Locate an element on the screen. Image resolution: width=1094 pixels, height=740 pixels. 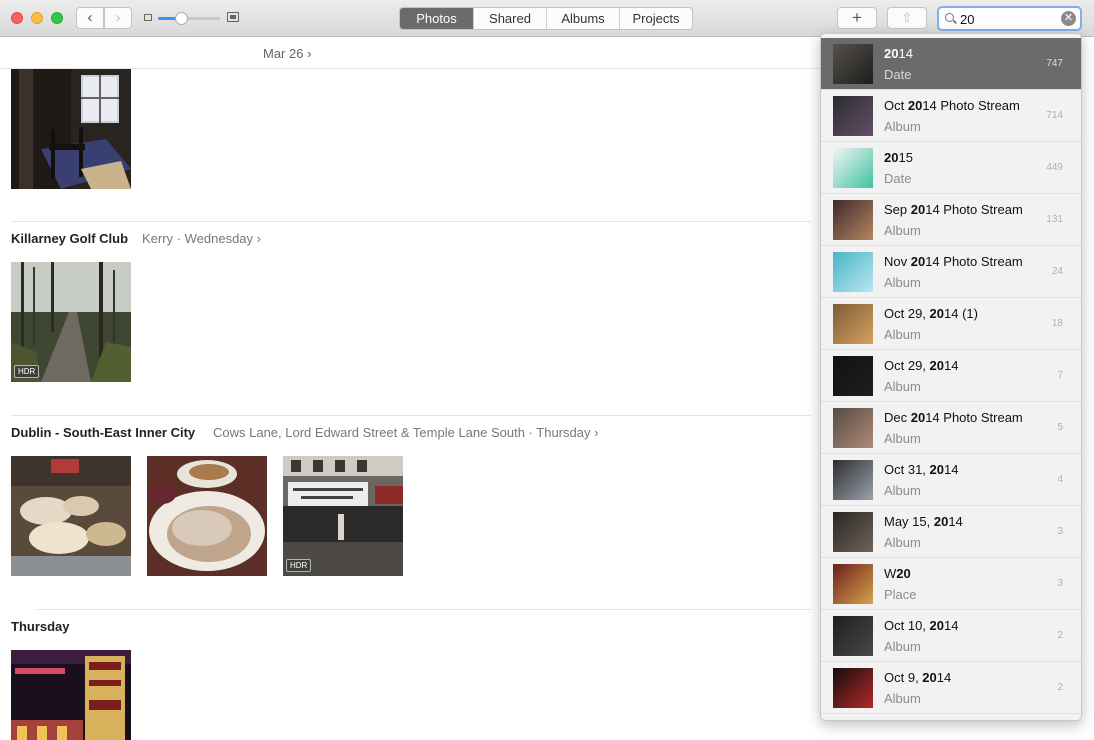
search-result-item: Oct 29, 2014 (1) Album 18 is located at coordinates (951, 324).